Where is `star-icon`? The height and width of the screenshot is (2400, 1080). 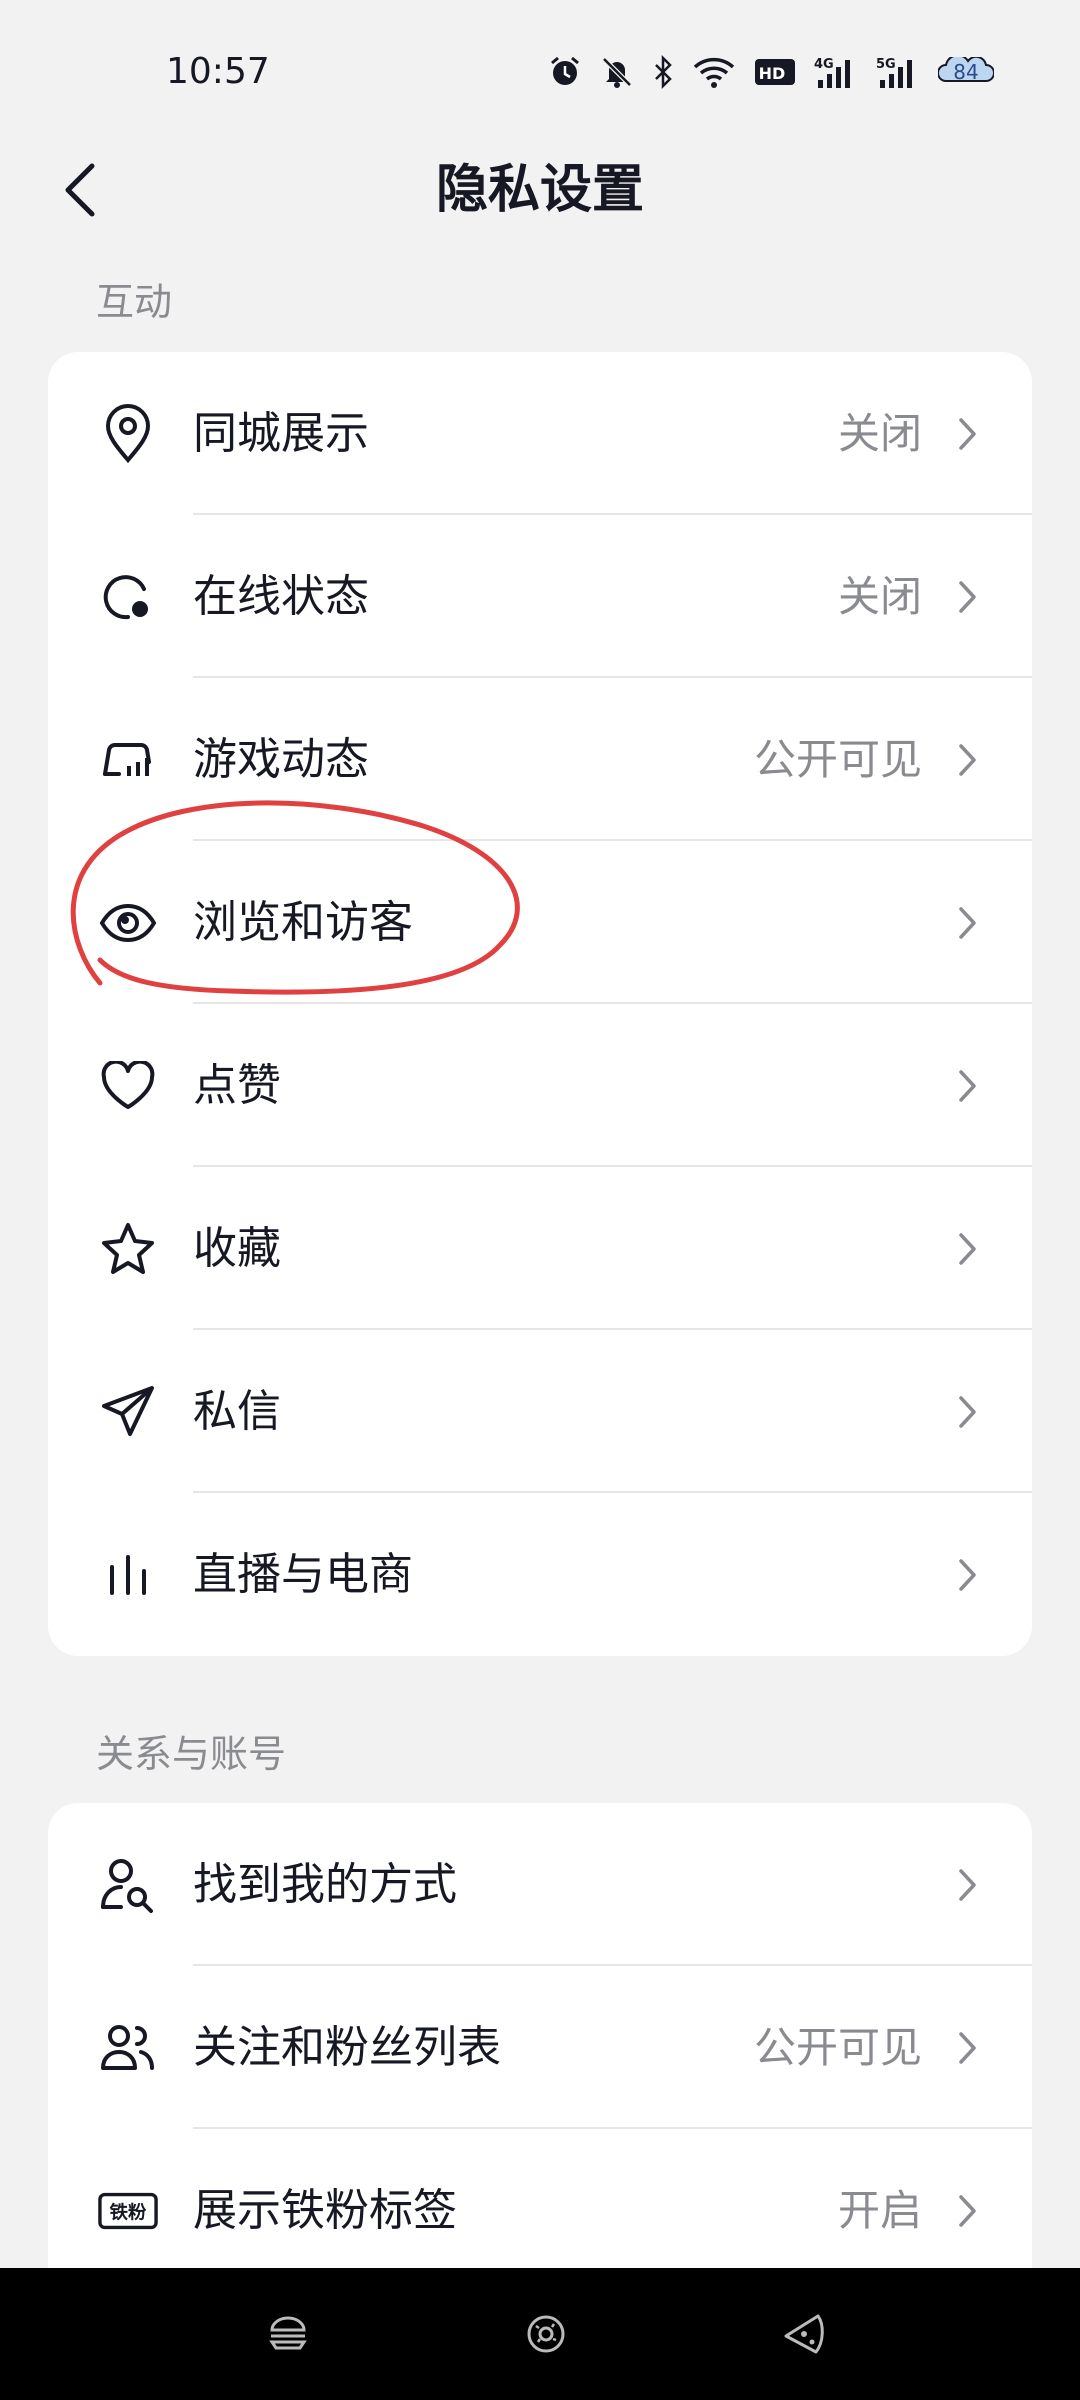 star-icon is located at coordinates (128, 1249).